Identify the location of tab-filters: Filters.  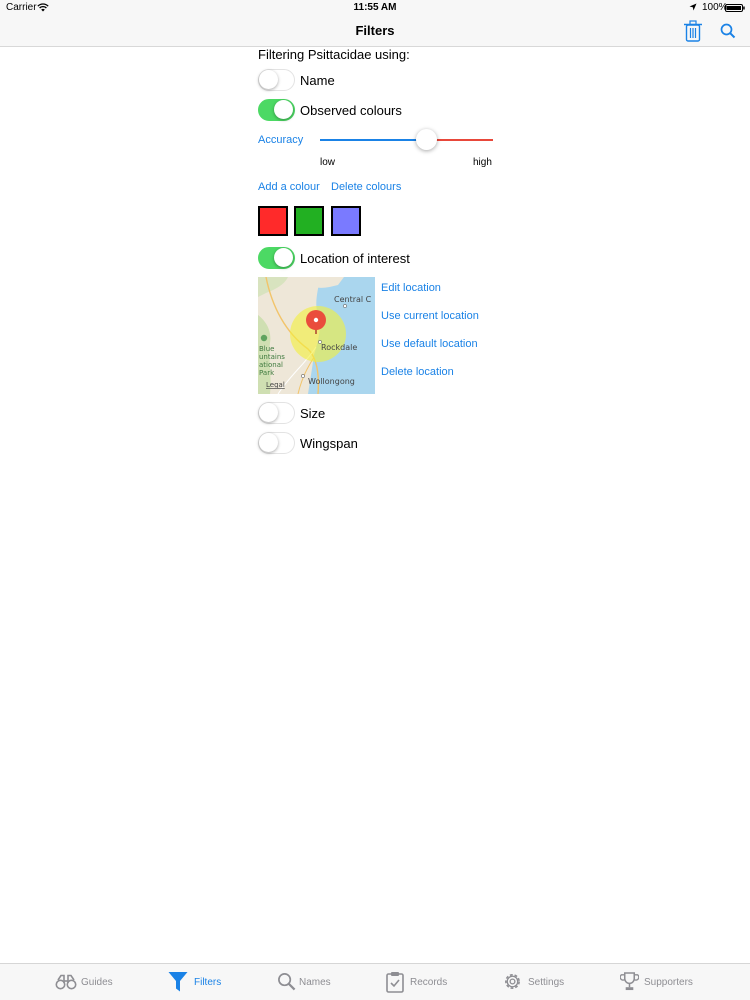
(198, 983).